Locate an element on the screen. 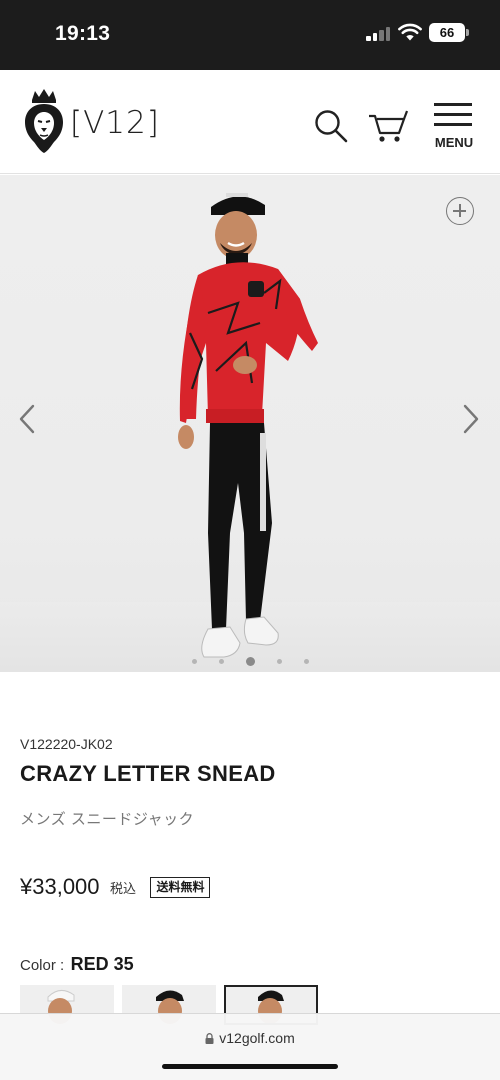 This screenshot has height=1080, width=500. free-shipping-badge: 送料無料 is located at coordinates (180, 887).